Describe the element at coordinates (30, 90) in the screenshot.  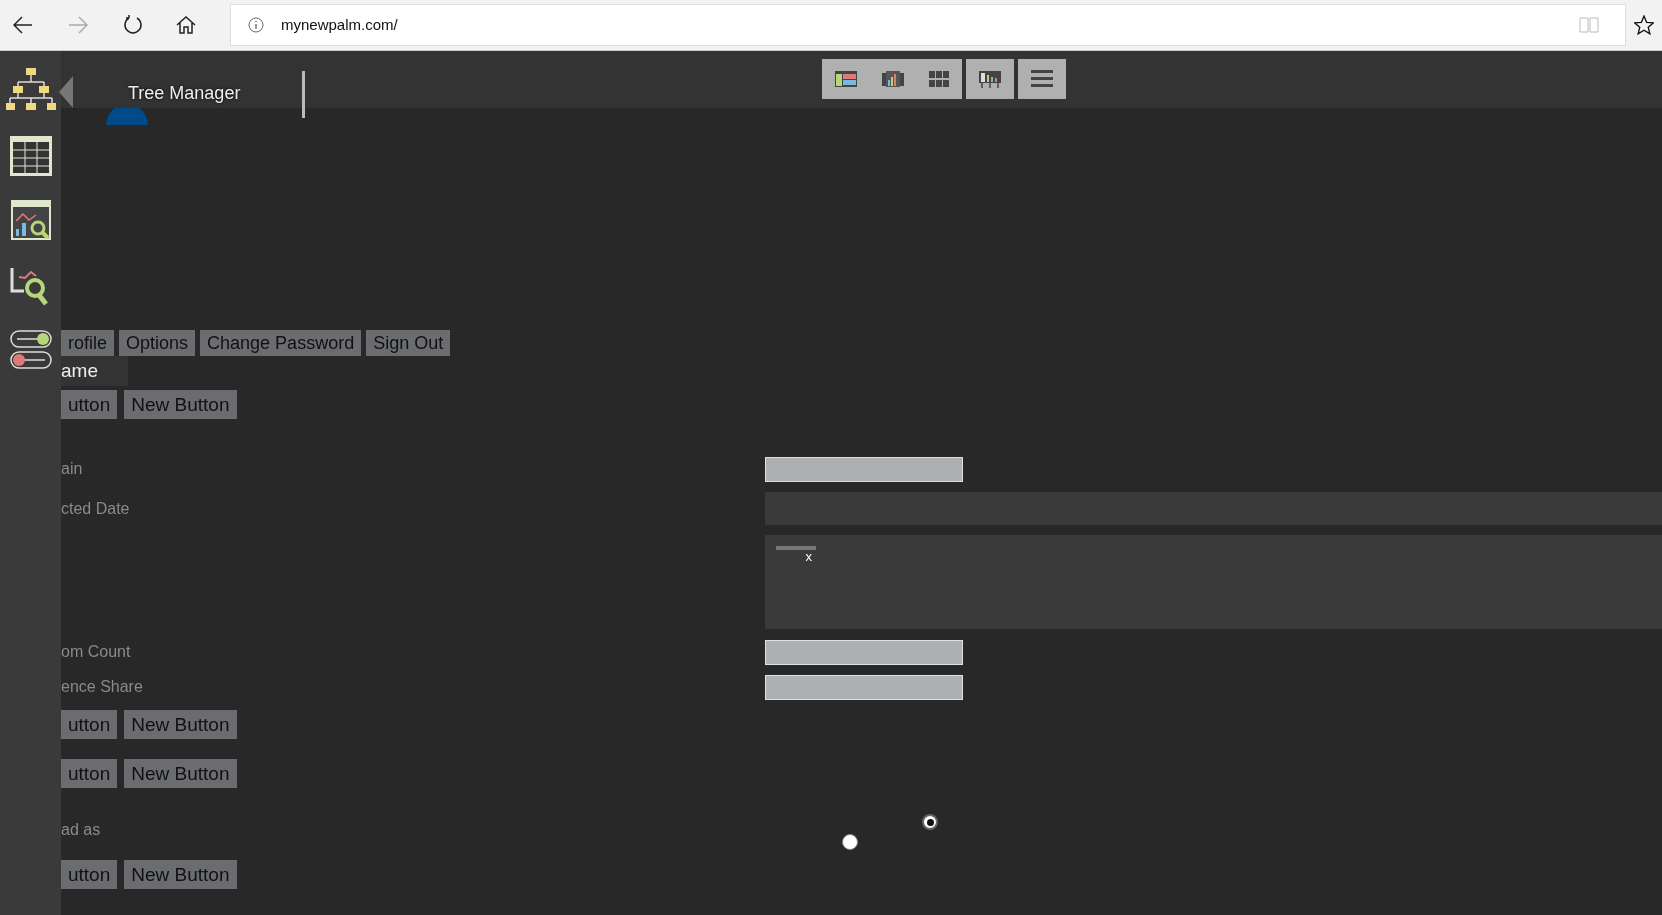
I see `hierarchy-icon` at that location.